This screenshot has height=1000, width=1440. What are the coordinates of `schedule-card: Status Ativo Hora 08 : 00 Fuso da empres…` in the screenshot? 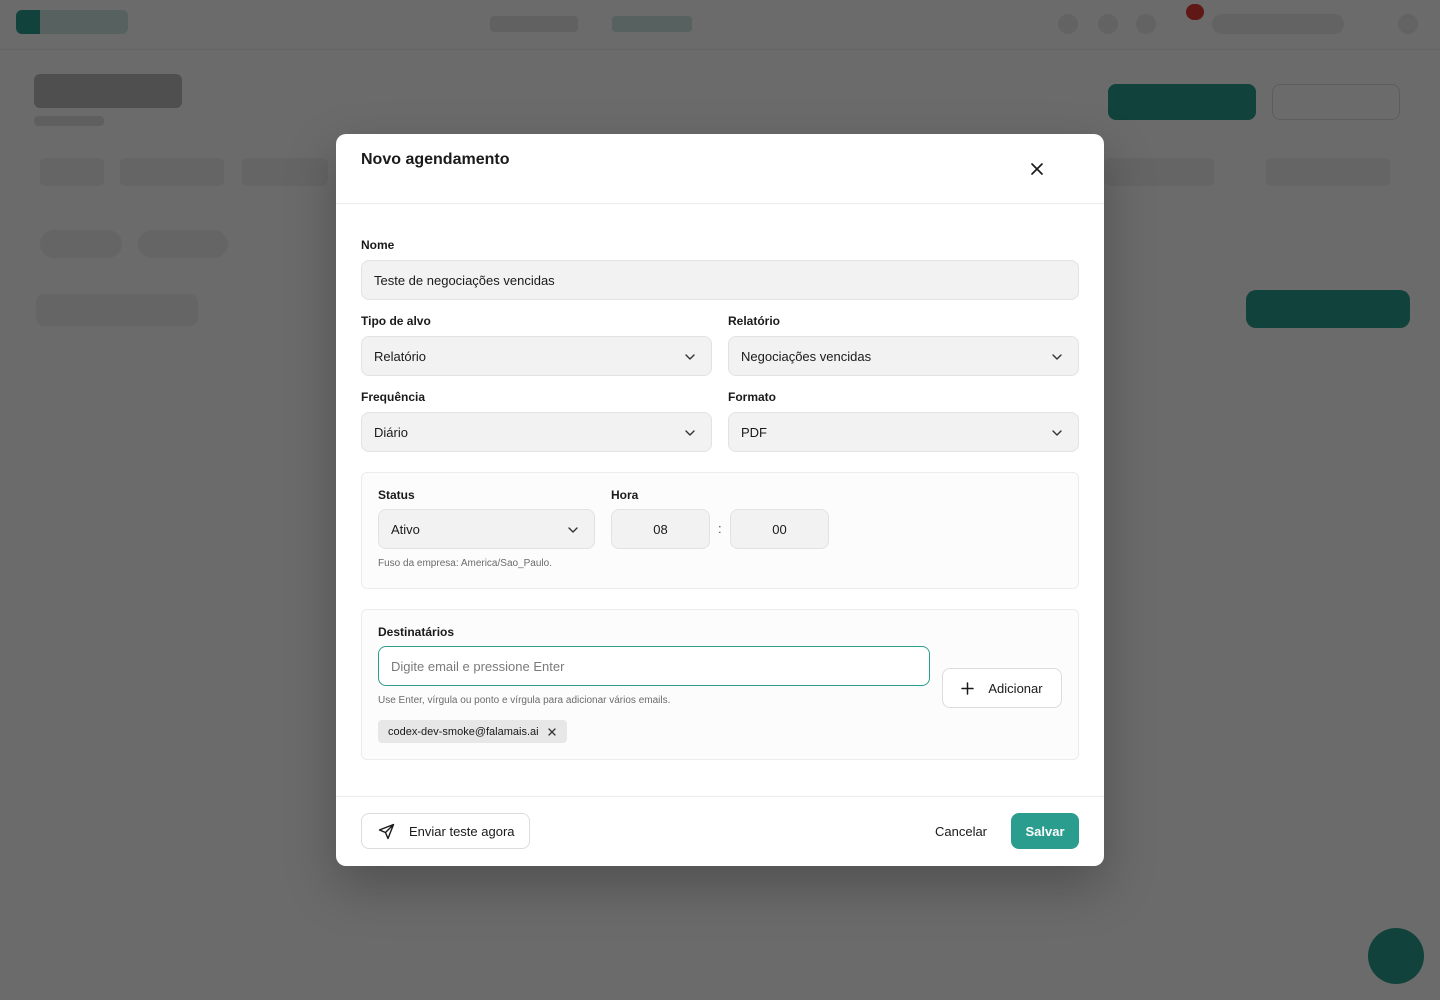 It's located at (720, 530).